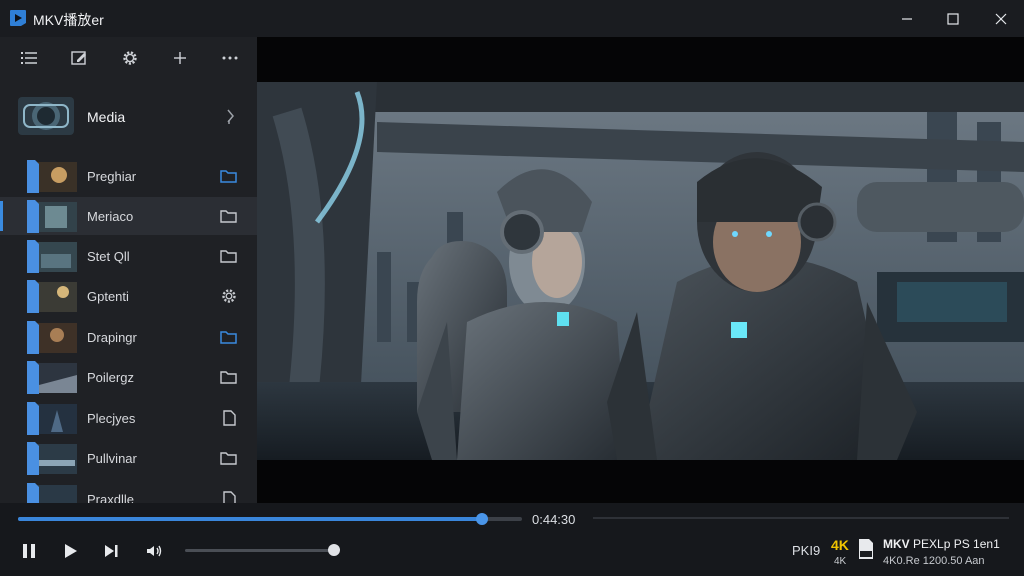 This screenshot has width=1024, height=576. I want to click on gear-icon, so click(229, 296).